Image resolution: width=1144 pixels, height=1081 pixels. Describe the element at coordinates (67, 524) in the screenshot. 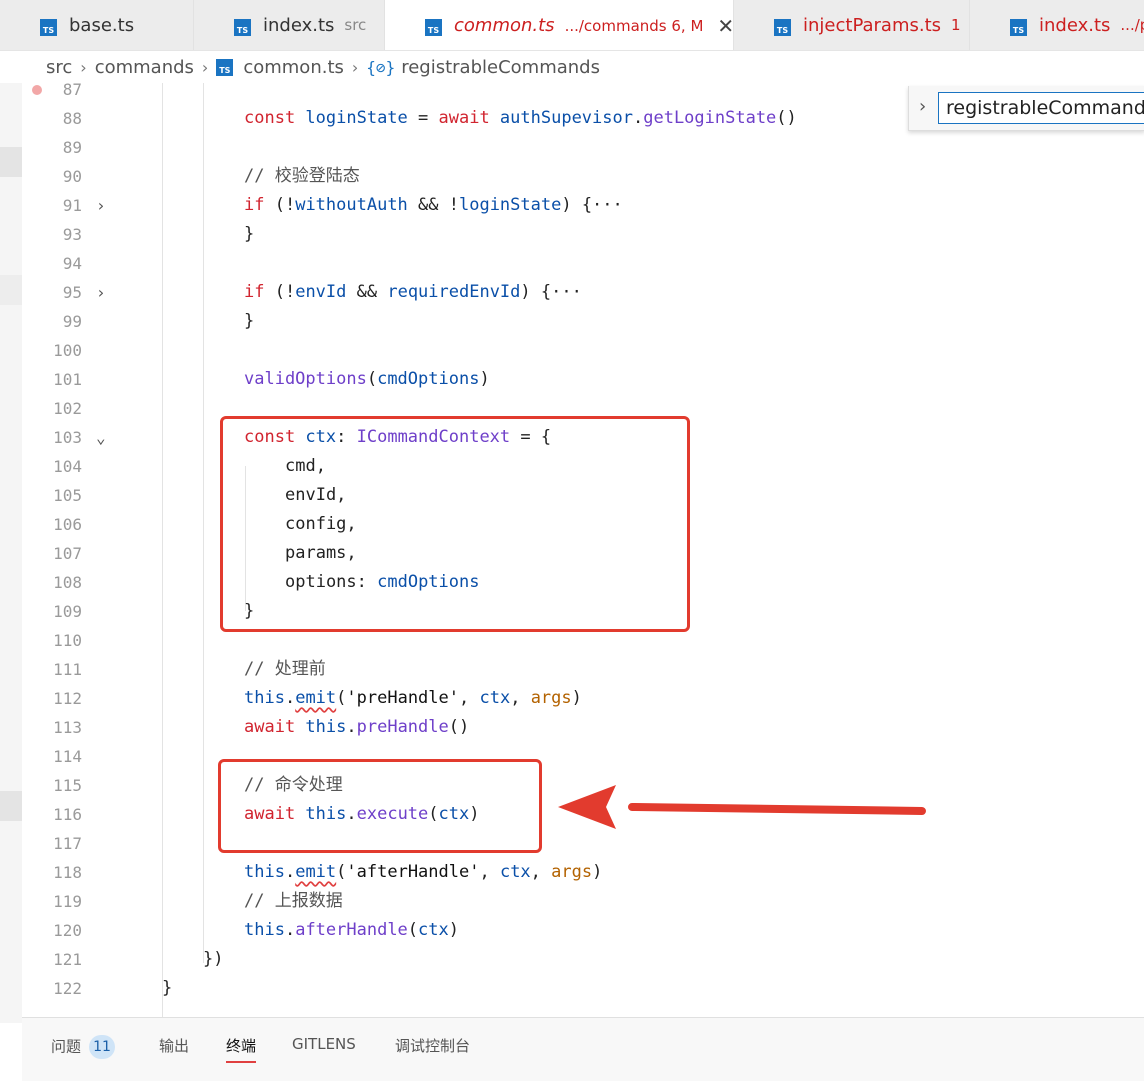

I see `line-number: 106` at that location.